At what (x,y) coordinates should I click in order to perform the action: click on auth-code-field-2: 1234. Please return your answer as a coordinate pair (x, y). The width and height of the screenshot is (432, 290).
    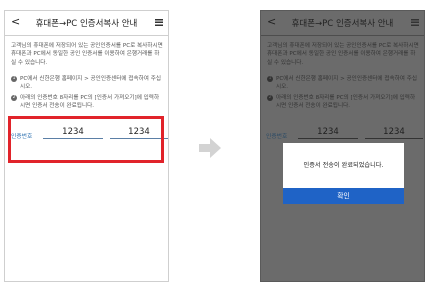
    Looking at the image, I should click on (394, 133).